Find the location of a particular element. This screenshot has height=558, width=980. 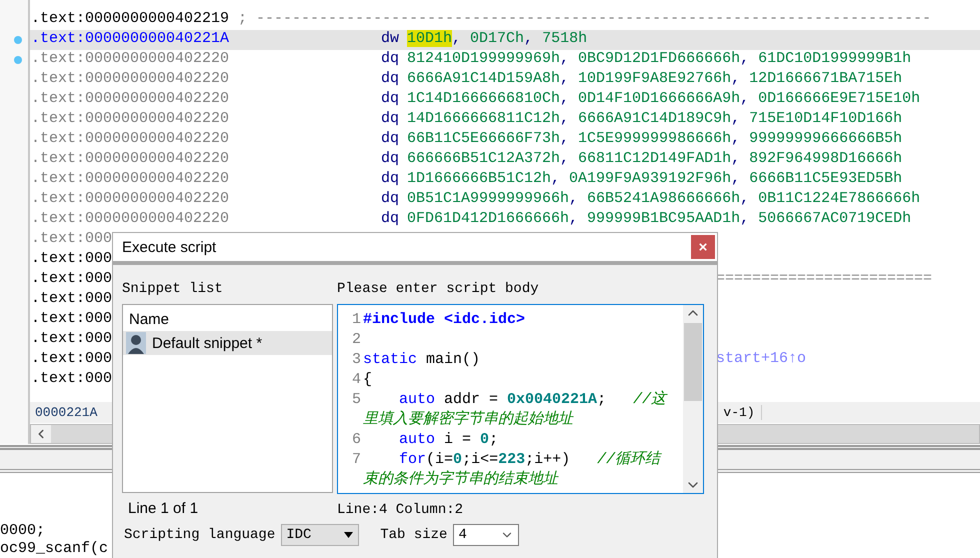

code-line: { is located at coordinates (368, 380).